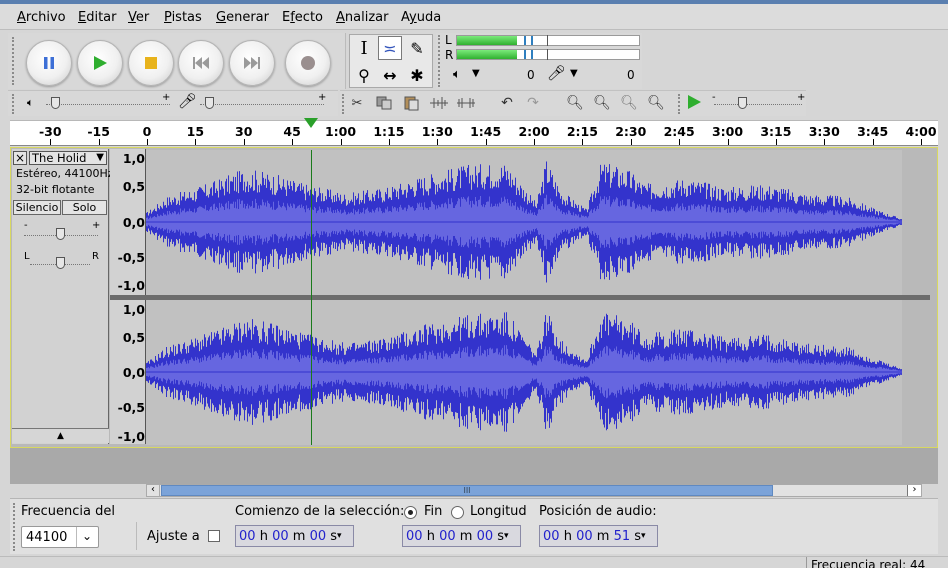 This screenshot has height=568, width=948. I want to click on paste-icon, so click(411, 103).